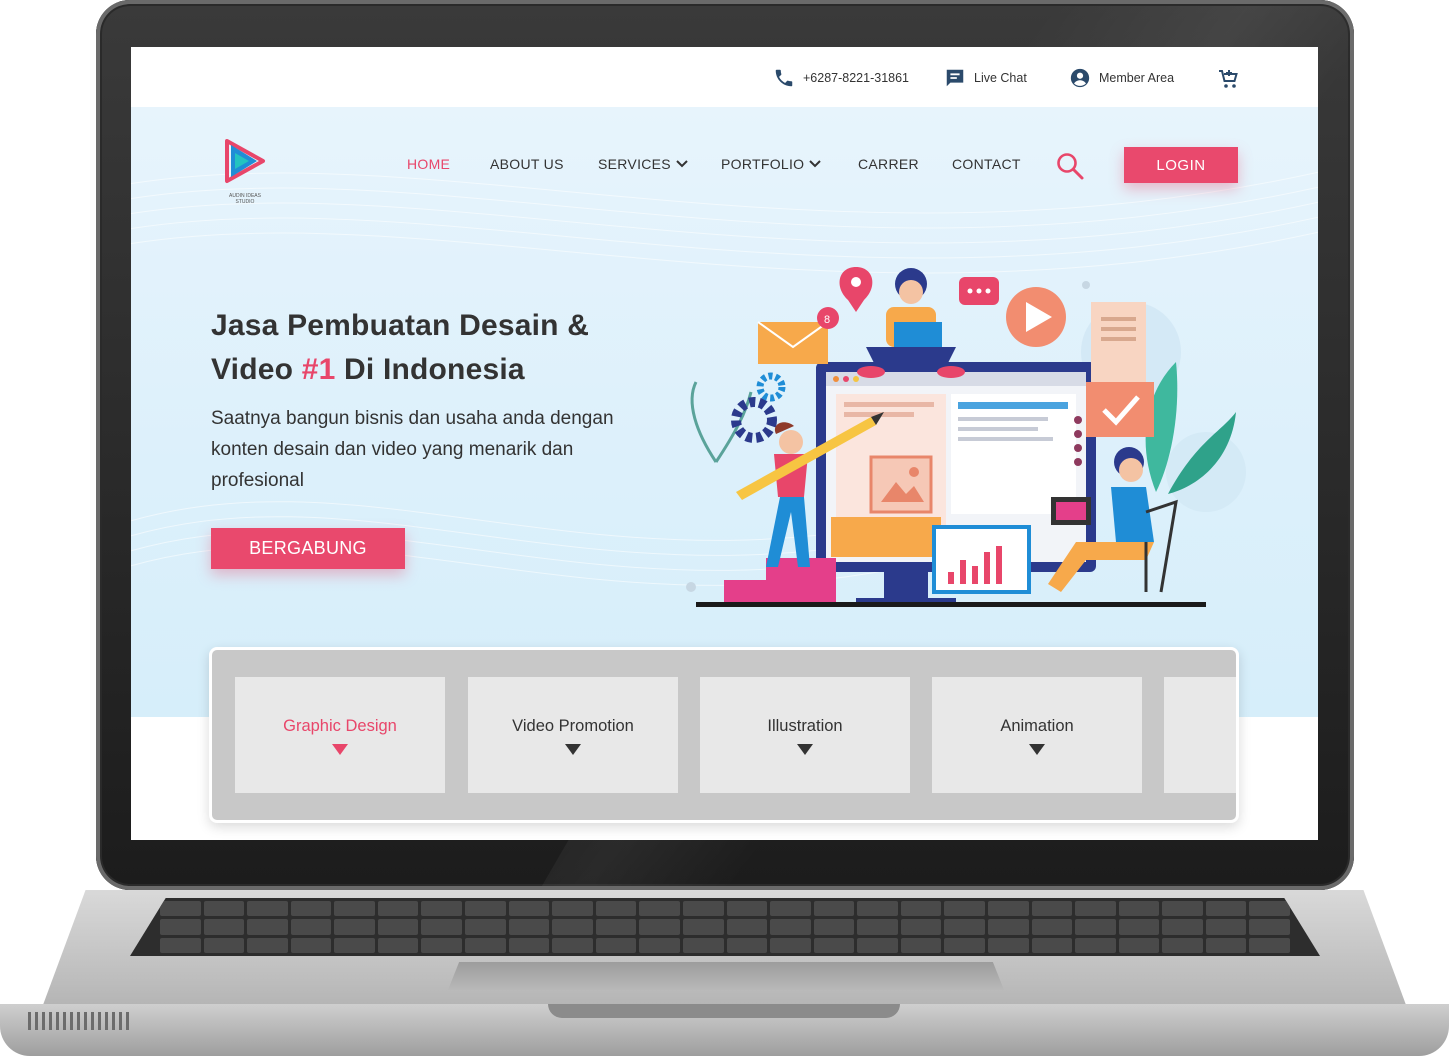 This screenshot has width=1449, height=1056. What do you see at coordinates (1181, 165) in the screenshot?
I see `login-button: LOGIN` at bounding box center [1181, 165].